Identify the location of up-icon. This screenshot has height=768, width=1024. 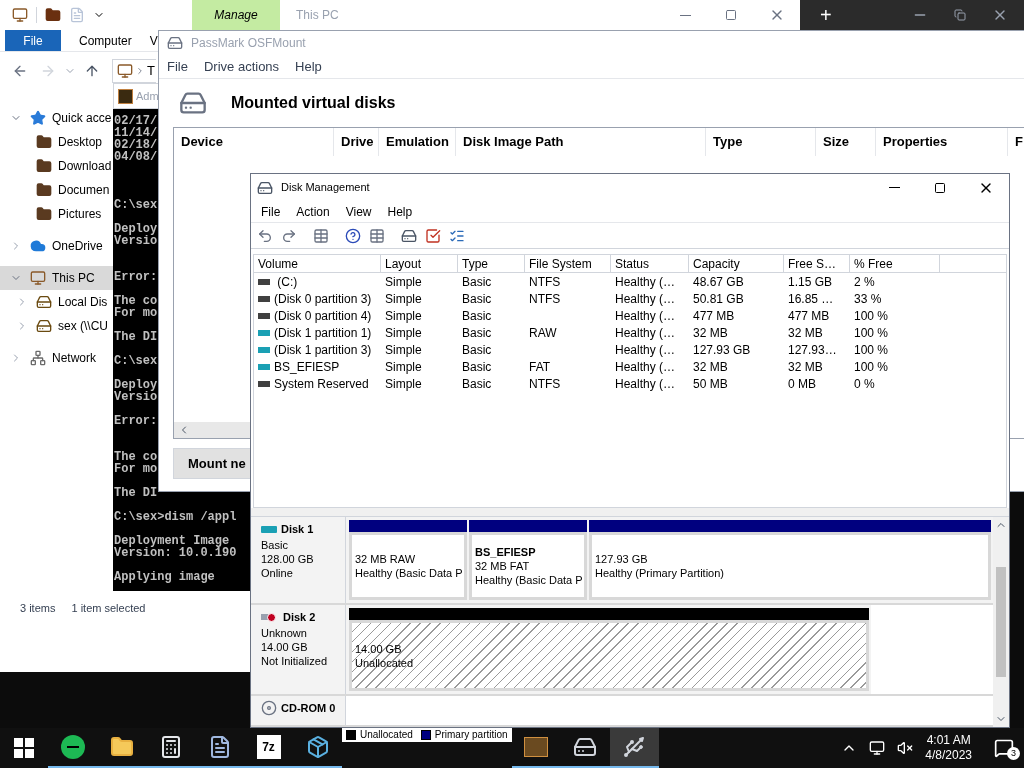
(92, 71).